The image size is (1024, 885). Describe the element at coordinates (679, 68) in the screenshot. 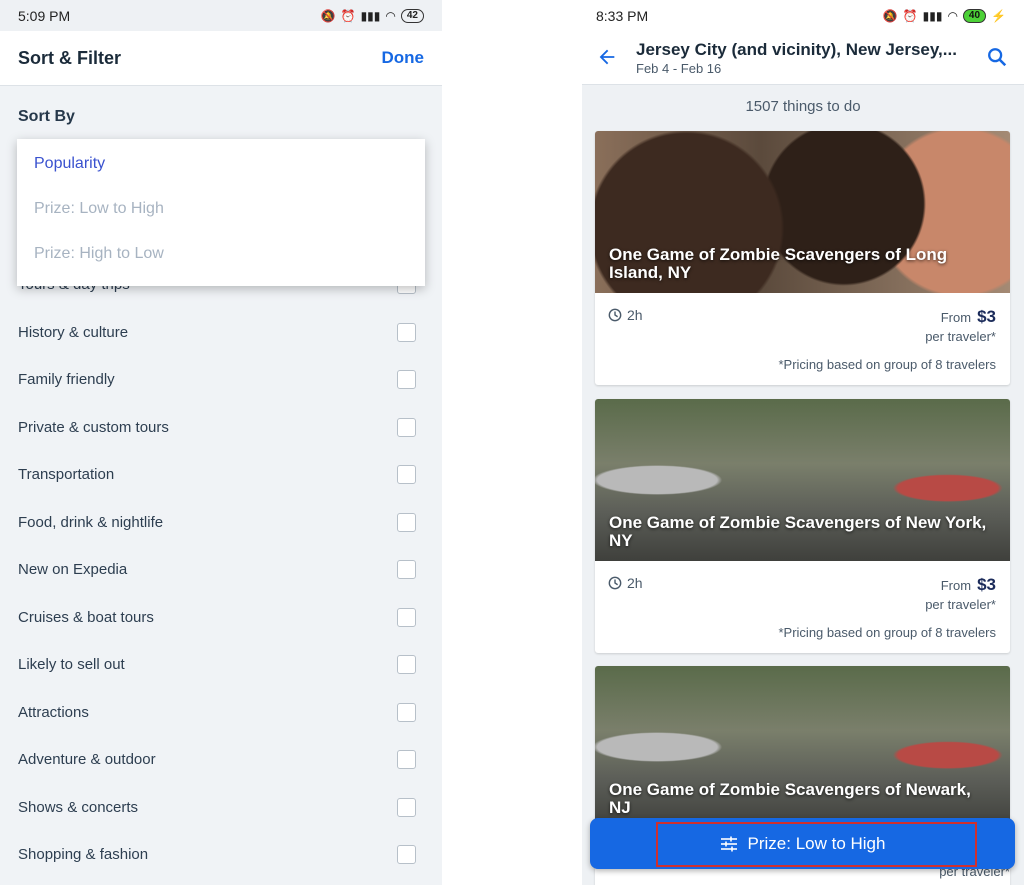

I see `date-range: Feb 4 - Feb 16` at that location.